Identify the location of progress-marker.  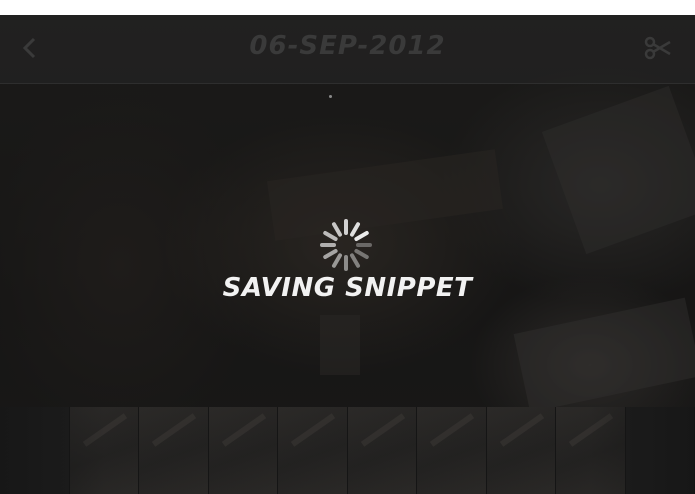
(330, 96).